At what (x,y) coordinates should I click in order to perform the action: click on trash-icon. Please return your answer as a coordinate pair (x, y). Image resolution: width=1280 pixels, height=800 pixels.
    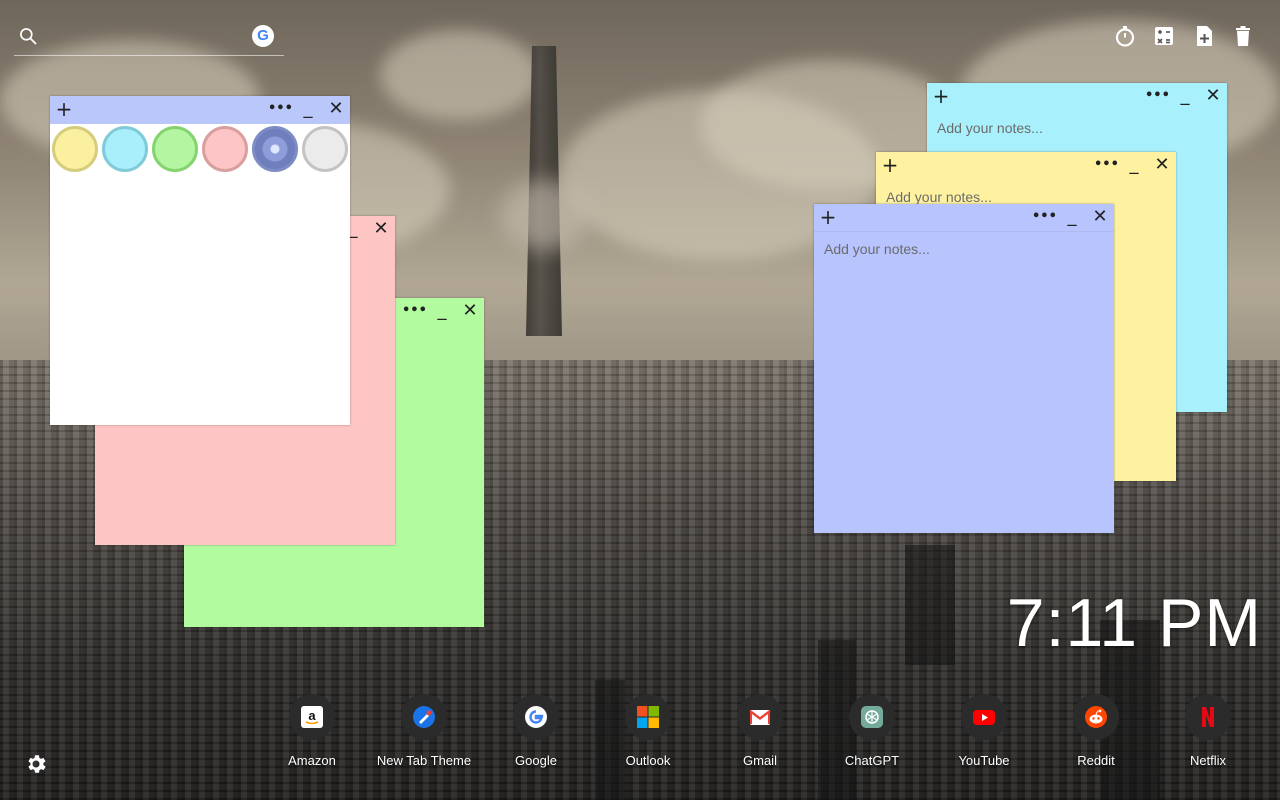
    Looking at the image, I should click on (1243, 36).